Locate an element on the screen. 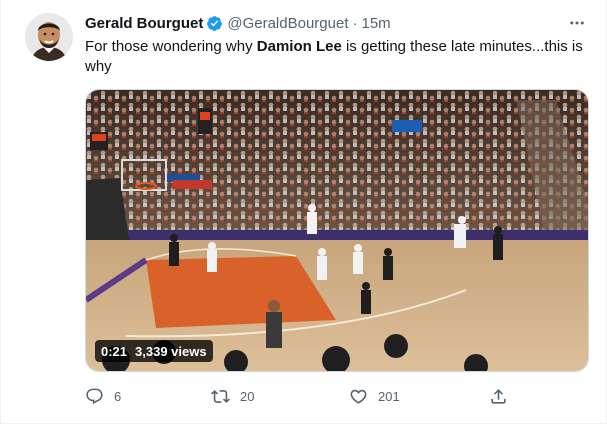 The width and height of the screenshot is (607, 424). heart-icon is located at coordinates (358, 396).